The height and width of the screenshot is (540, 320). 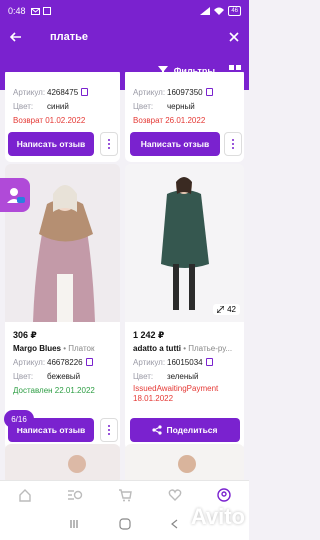 What do you see at coordinates (41, 106) in the screenshot?
I see `color-row: Цвет: синий` at bounding box center [41, 106].